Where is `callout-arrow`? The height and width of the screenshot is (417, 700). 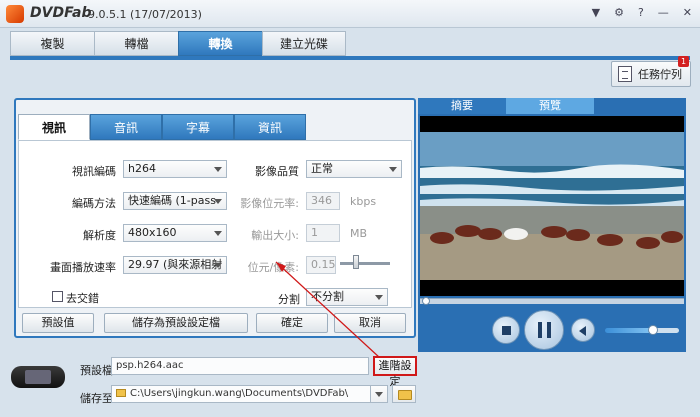 callout-arrow is located at coordinates (328, 310).